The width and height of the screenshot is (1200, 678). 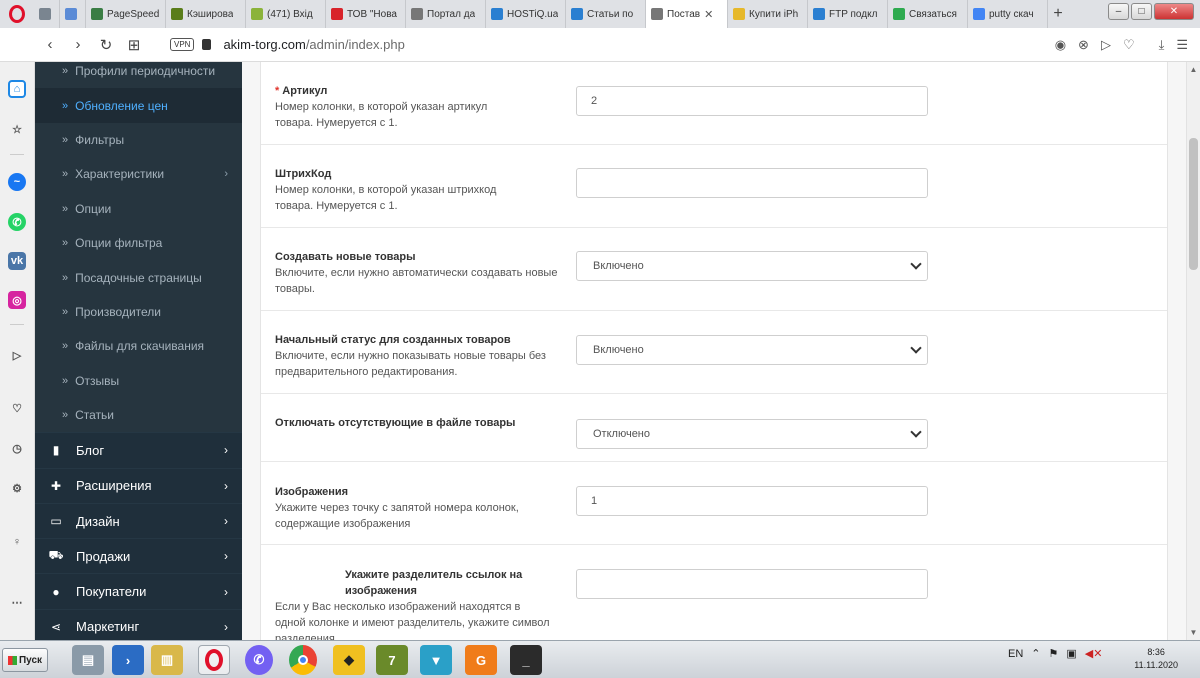 I want to click on home-icon: ⌂, so click(x=17, y=89).